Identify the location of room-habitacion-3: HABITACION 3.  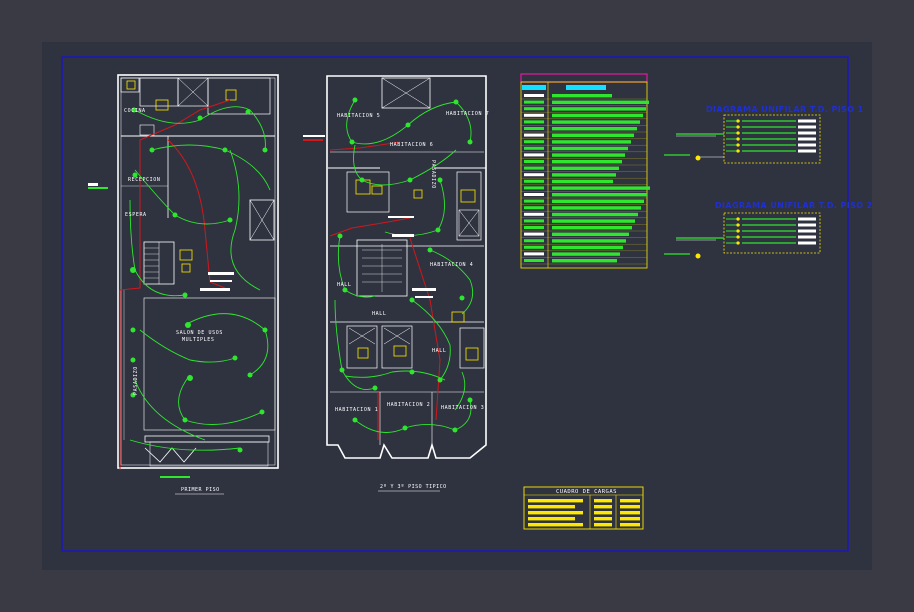
(462, 408).